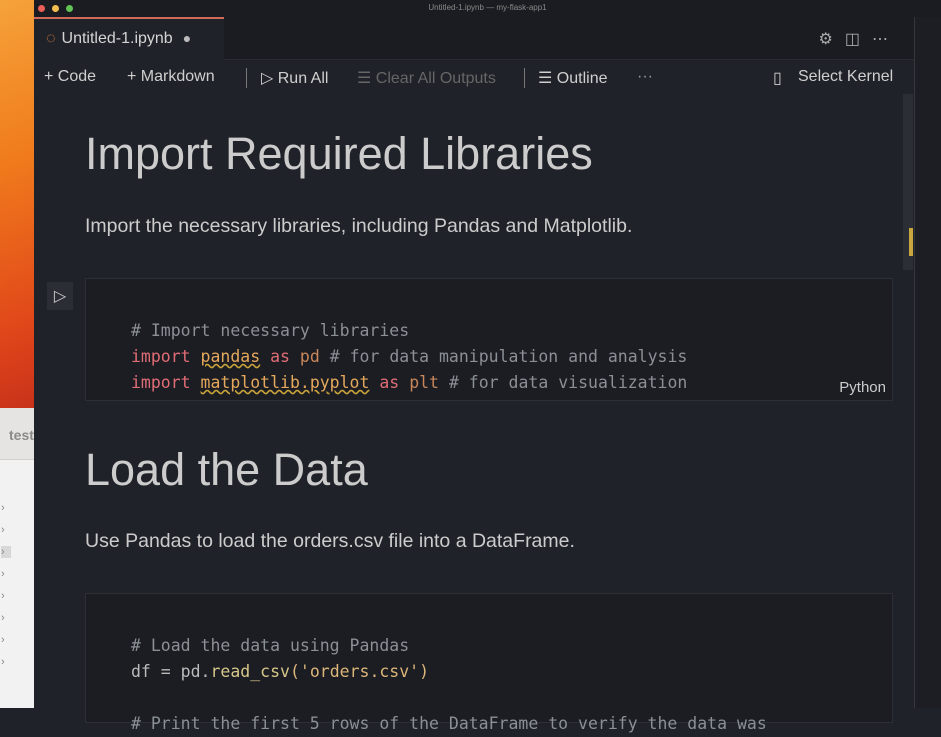 The width and height of the screenshot is (941, 737). Describe the element at coordinates (508, 356) in the screenshot. I see `code-comment: # for data manipulation and analysis` at that location.